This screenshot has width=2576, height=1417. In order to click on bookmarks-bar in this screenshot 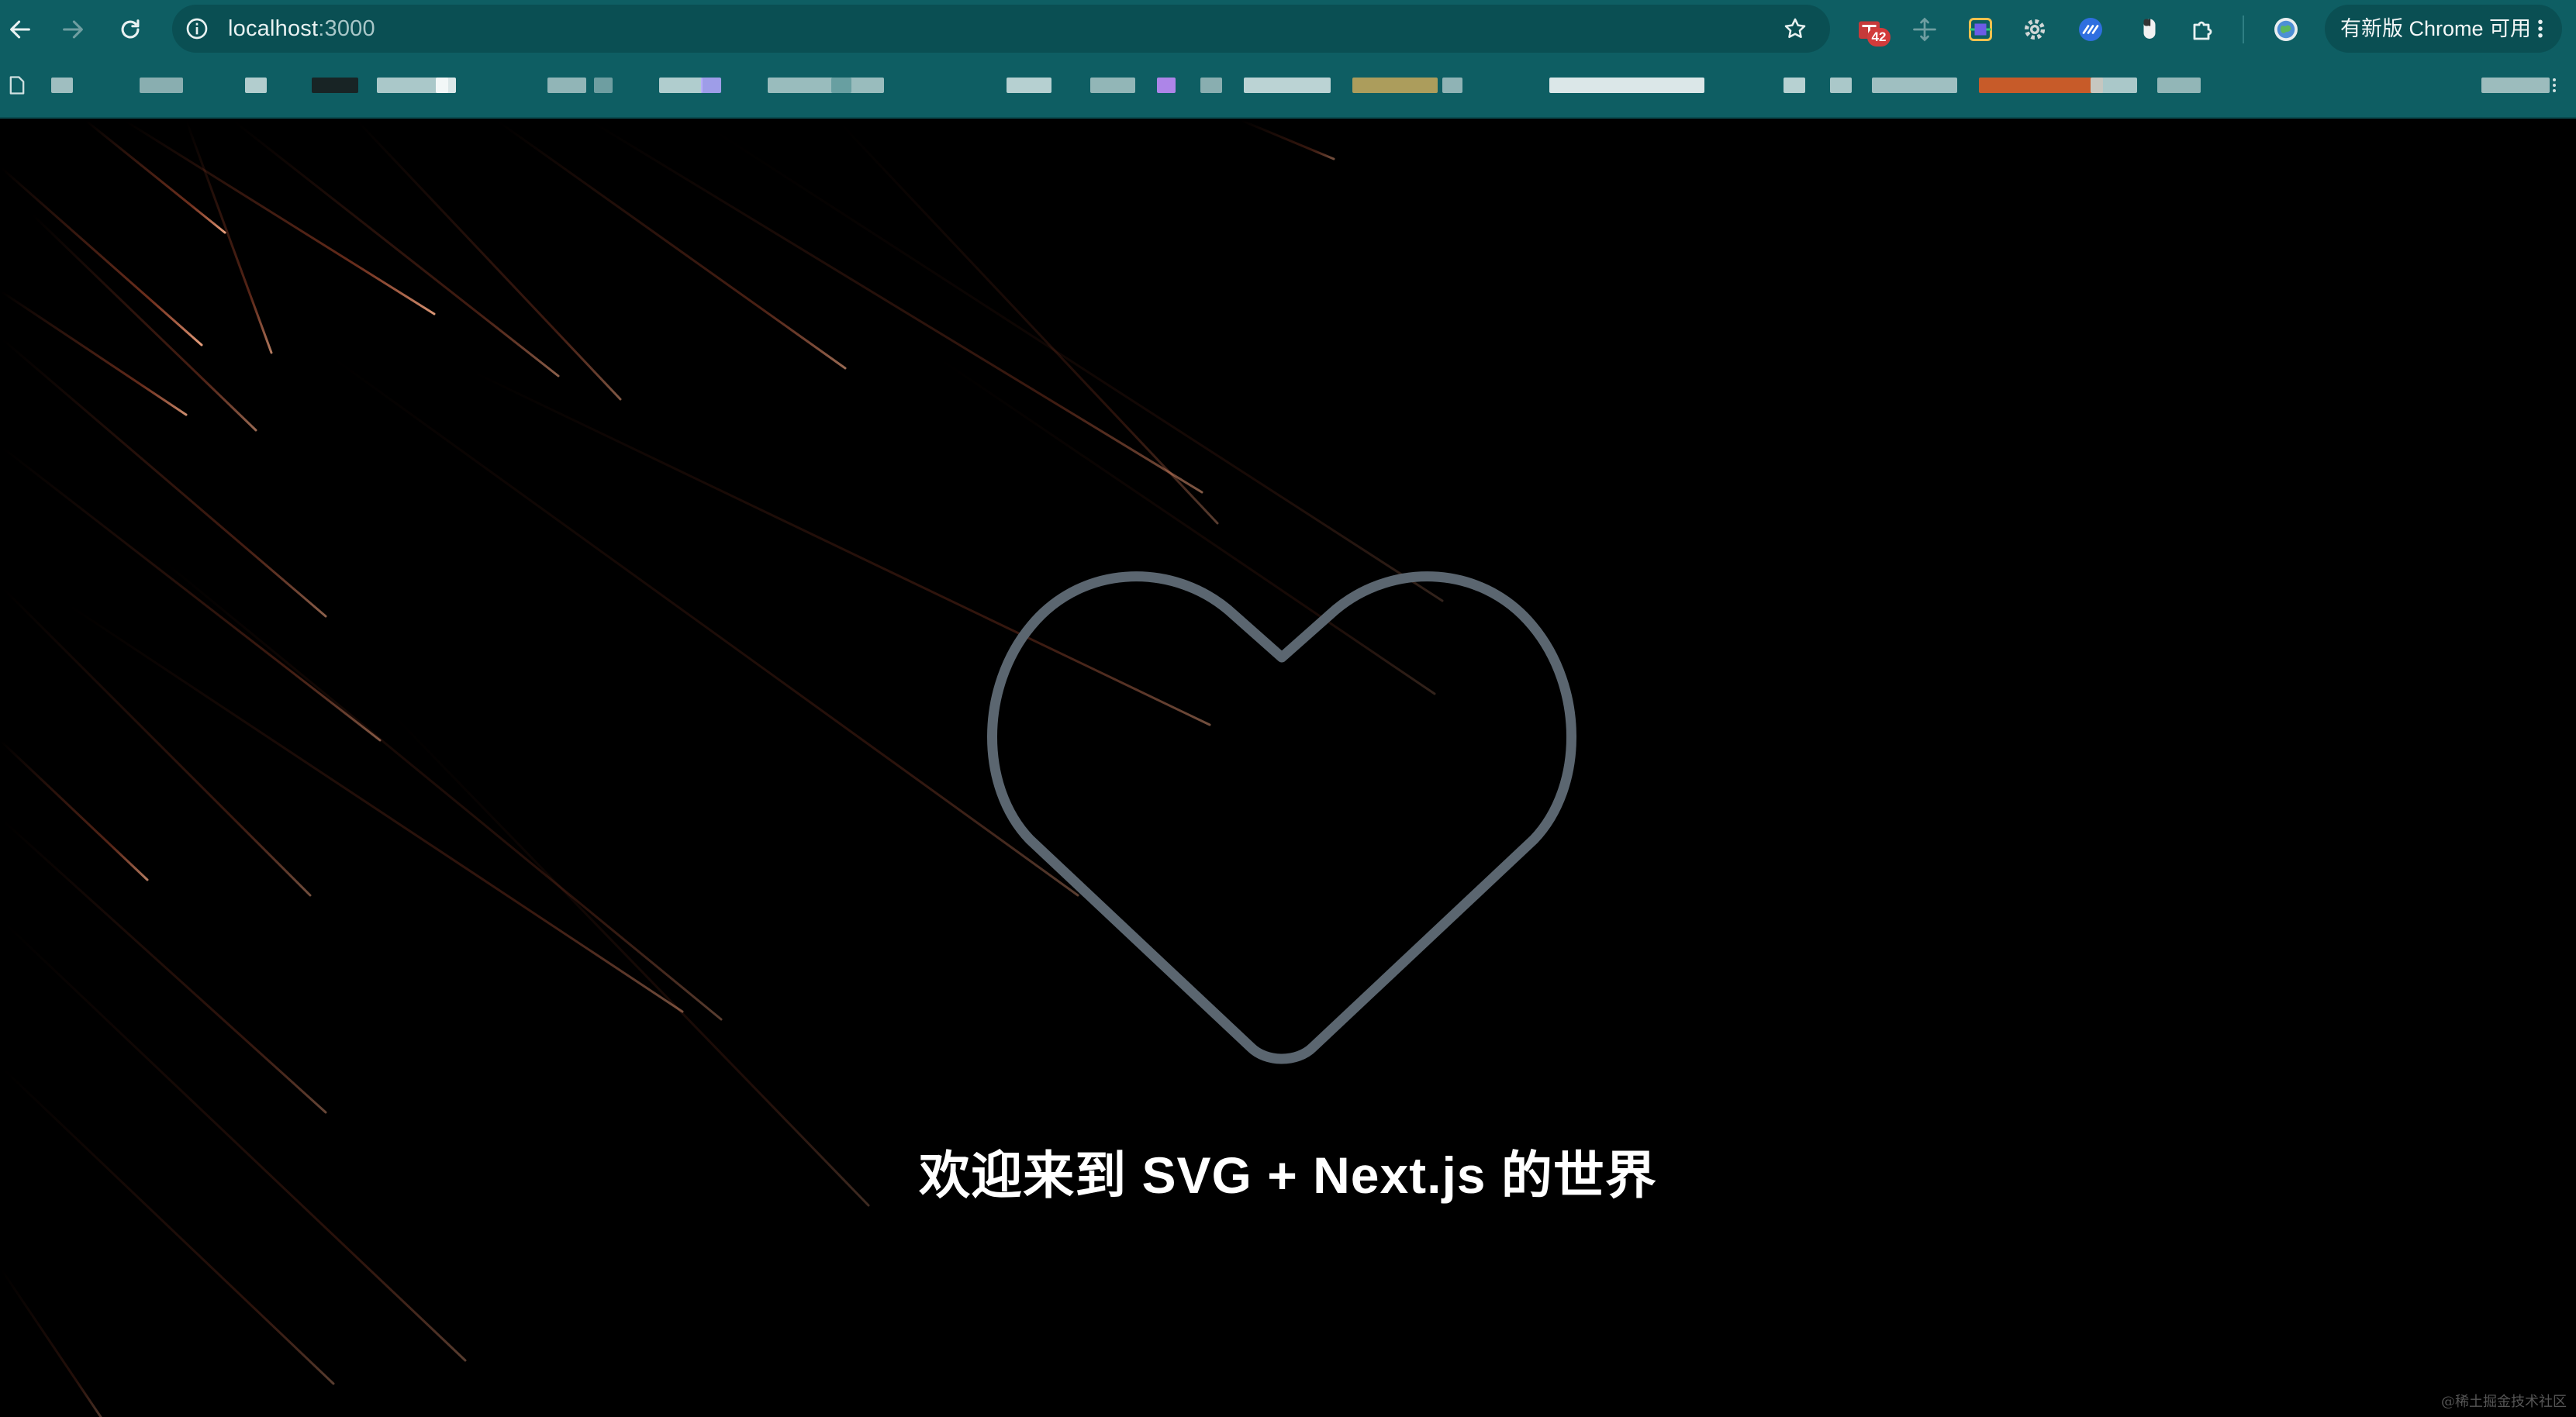, I will do `click(1288, 85)`.